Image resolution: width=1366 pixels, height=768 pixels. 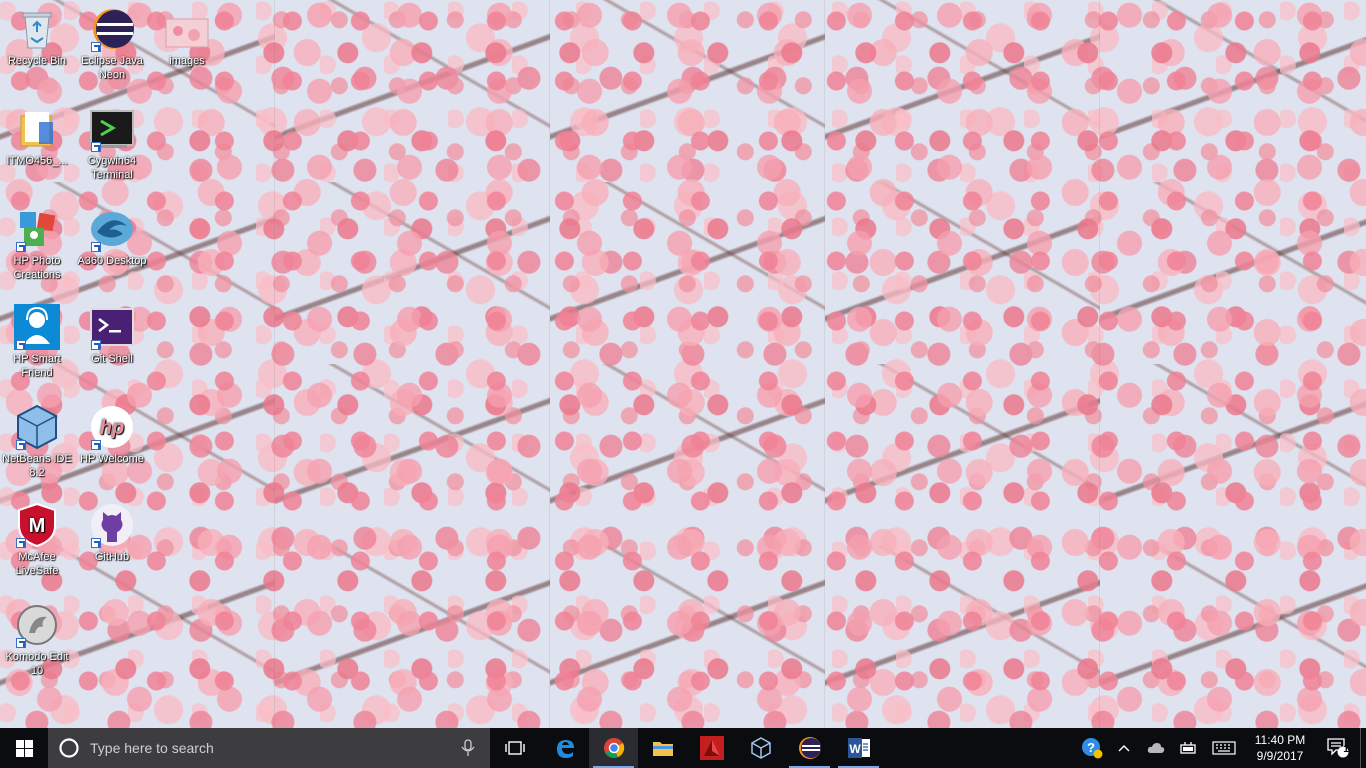 I want to click on desktop-icon-cygwin: Cygwin64 Terminal, so click(x=112, y=144).